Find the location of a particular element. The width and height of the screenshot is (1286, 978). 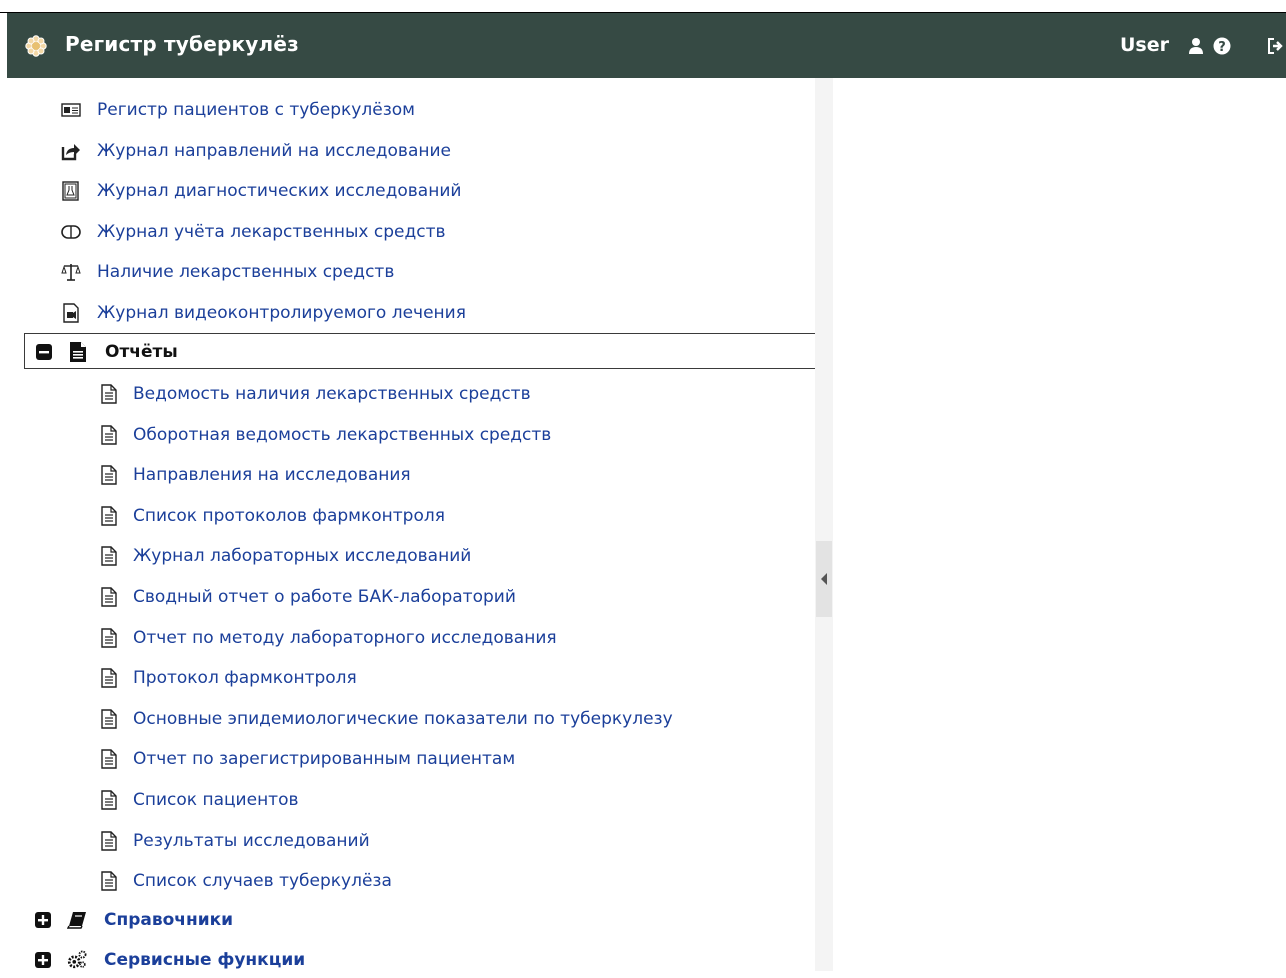

flower-logo-icon is located at coordinates (36, 46).